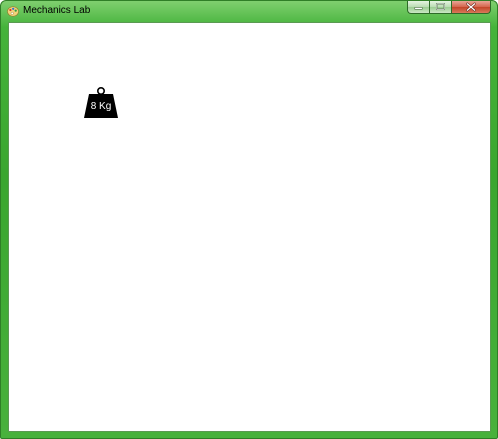  I want to click on maximize-icon, so click(440, 7).